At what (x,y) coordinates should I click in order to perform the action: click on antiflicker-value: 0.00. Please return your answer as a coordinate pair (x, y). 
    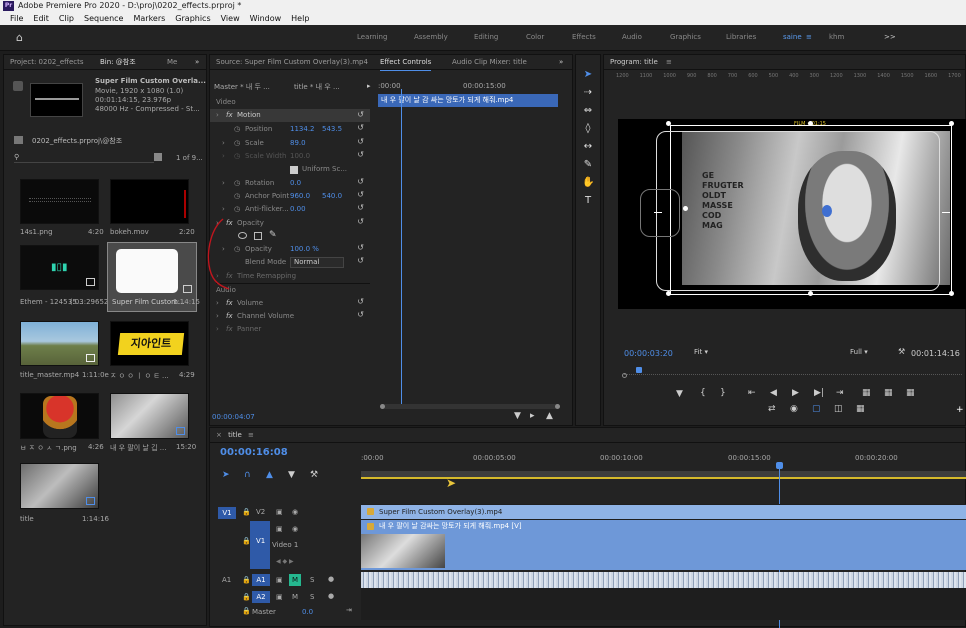
    Looking at the image, I should click on (298, 209).